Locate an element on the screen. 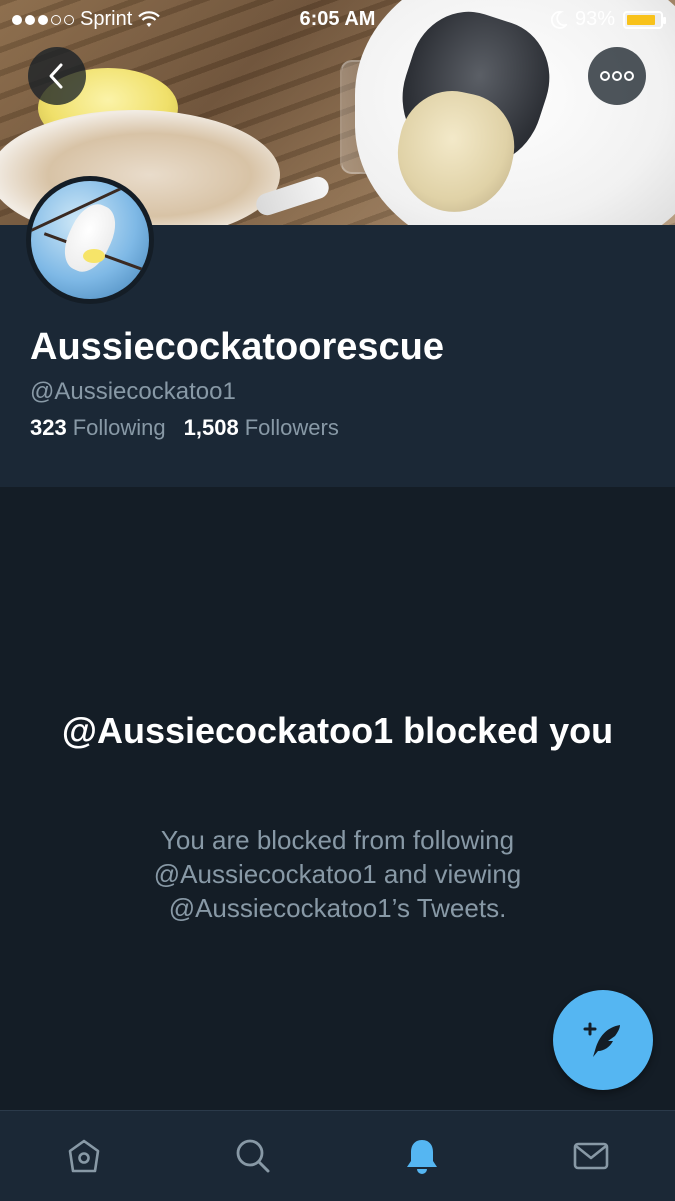  followers-count: 1,508 is located at coordinates (211, 427).